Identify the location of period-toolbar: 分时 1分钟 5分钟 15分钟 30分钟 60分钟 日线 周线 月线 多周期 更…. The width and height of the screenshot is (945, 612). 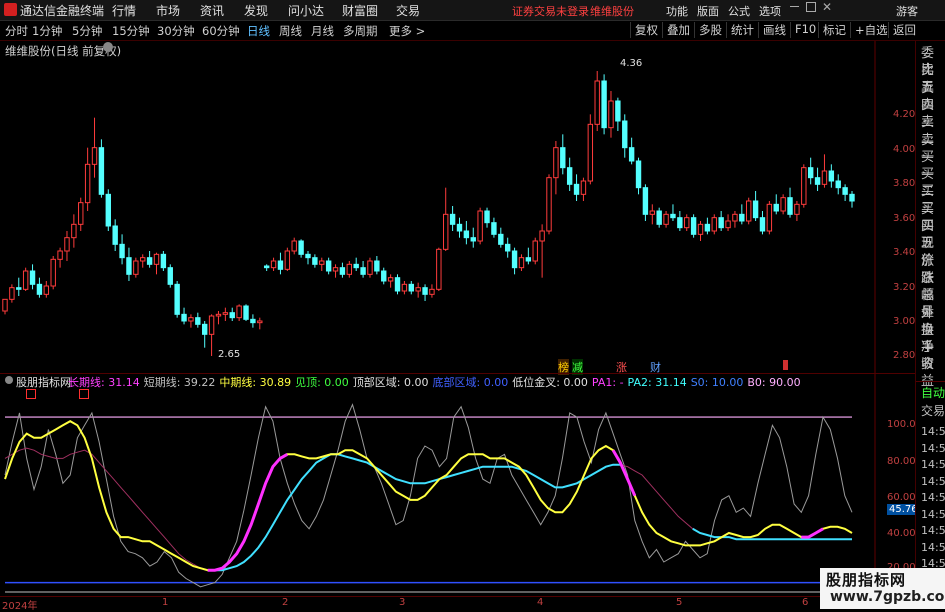
(472, 31).